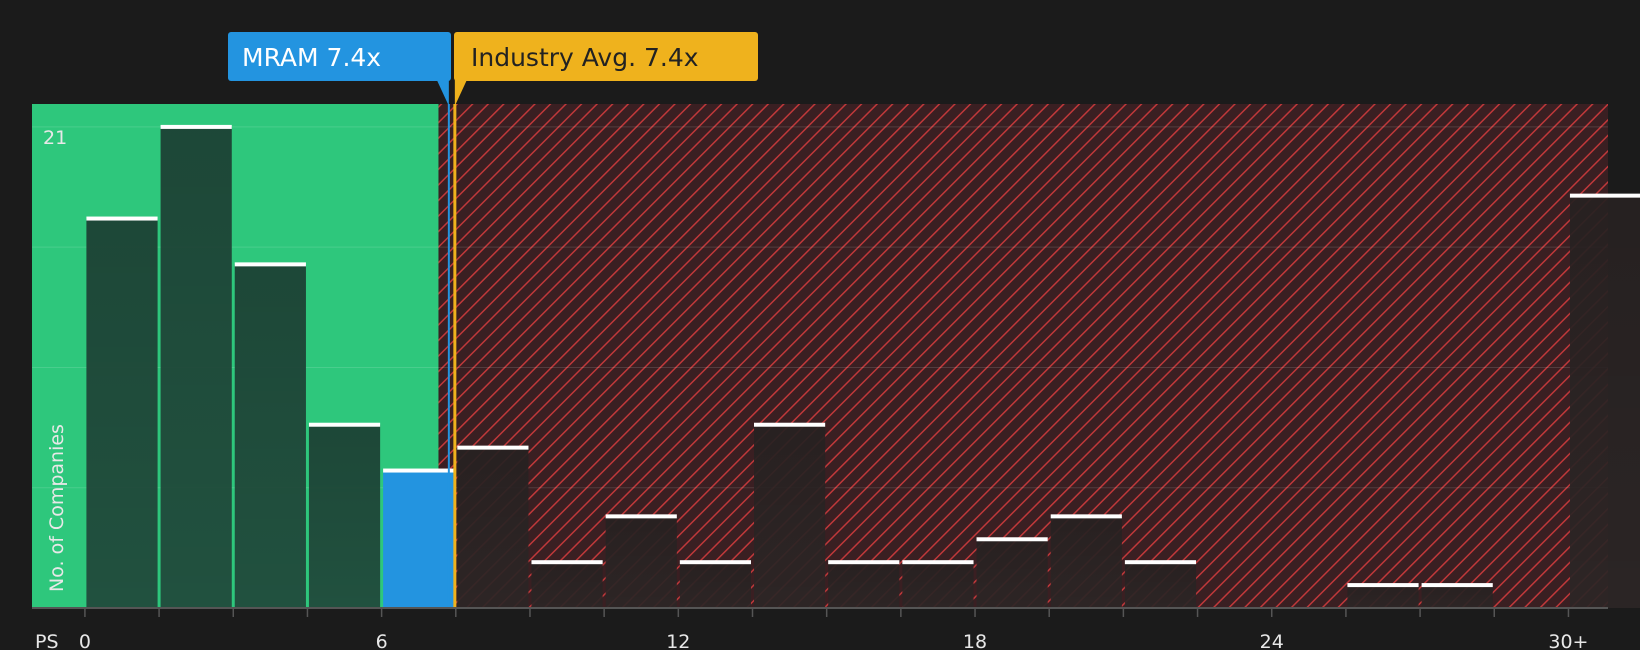 Image resolution: width=1640 pixels, height=650 pixels. What do you see at coordinates (85, 640) in the screenshot?
I see `x-tick-label-0: 0` at bounding box center [85, 640].